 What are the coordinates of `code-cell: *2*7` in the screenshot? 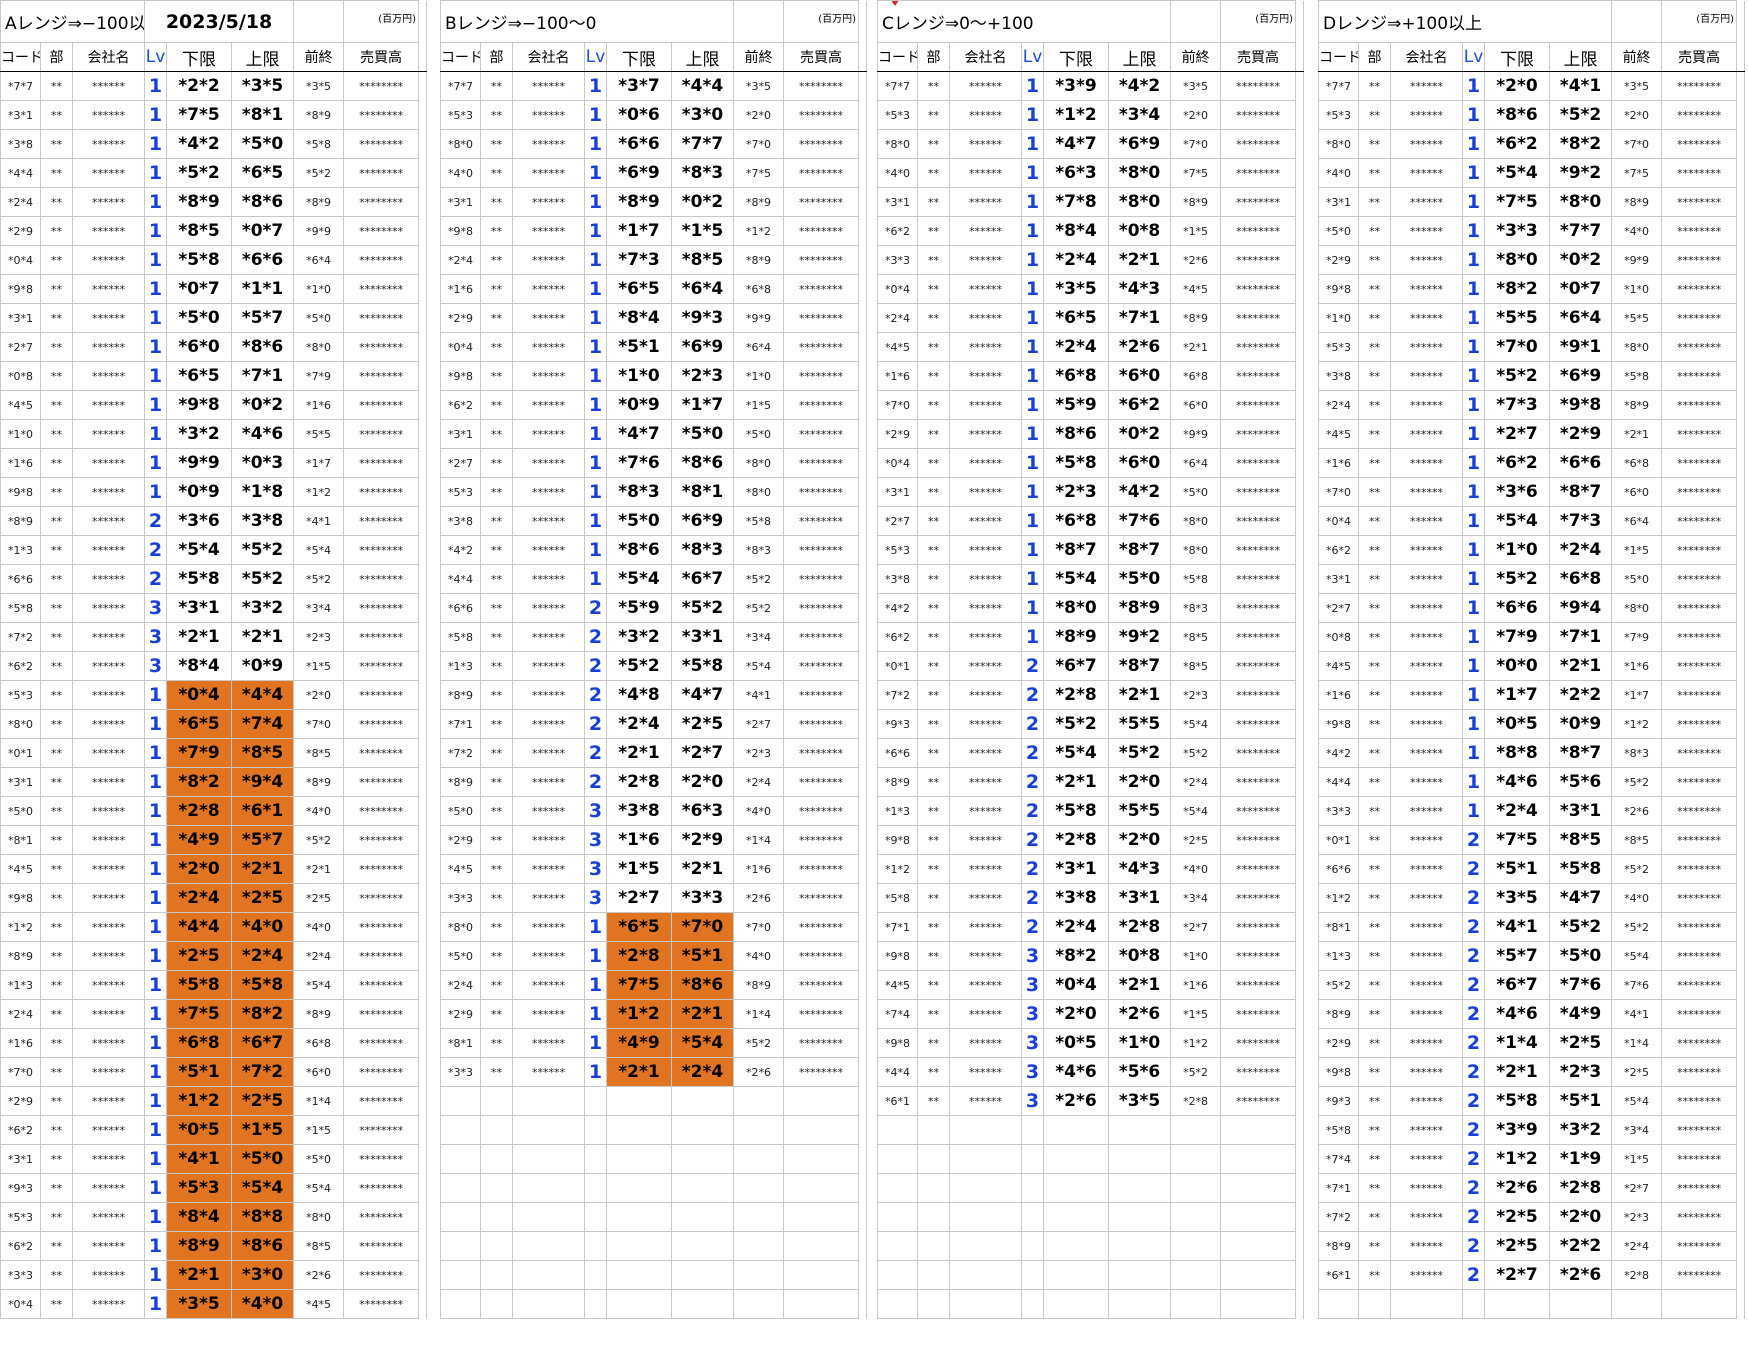 It's located at (897, 521).